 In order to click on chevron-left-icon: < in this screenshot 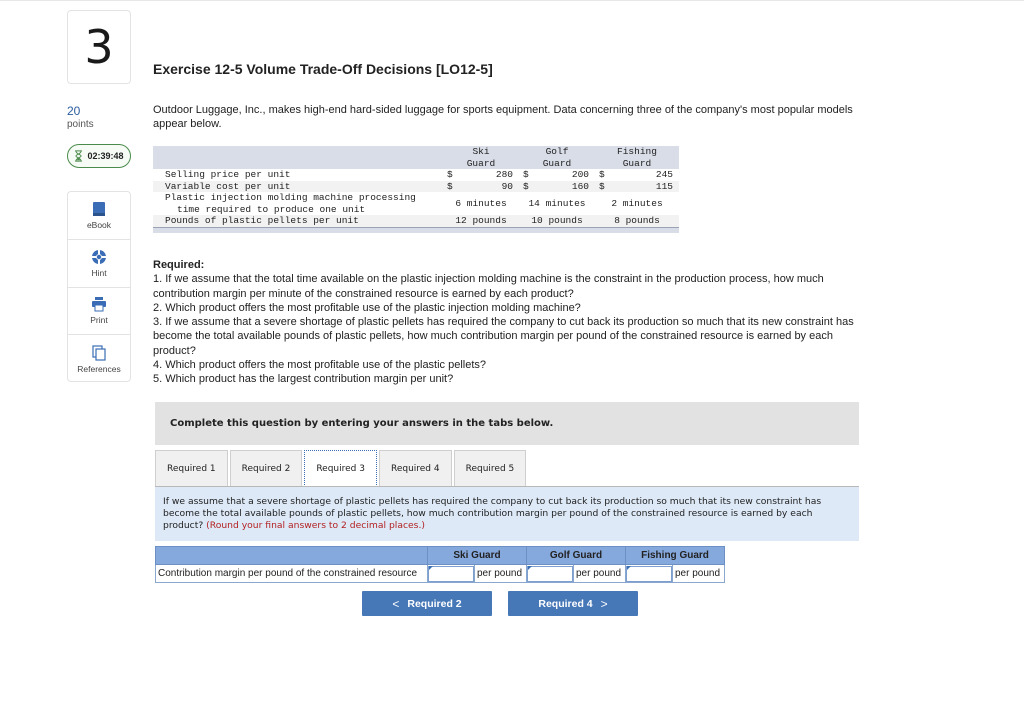, I will do `click(396, 603)`.